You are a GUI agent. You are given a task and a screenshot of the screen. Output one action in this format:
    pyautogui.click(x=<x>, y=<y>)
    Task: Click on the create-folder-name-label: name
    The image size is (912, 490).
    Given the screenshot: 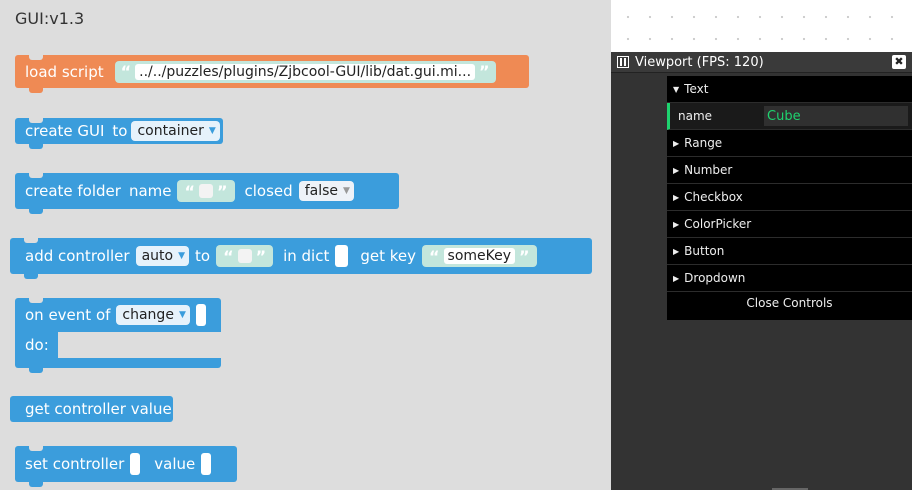 What is the action you would take?
    pyautogui.click(x=150, y=191)
    